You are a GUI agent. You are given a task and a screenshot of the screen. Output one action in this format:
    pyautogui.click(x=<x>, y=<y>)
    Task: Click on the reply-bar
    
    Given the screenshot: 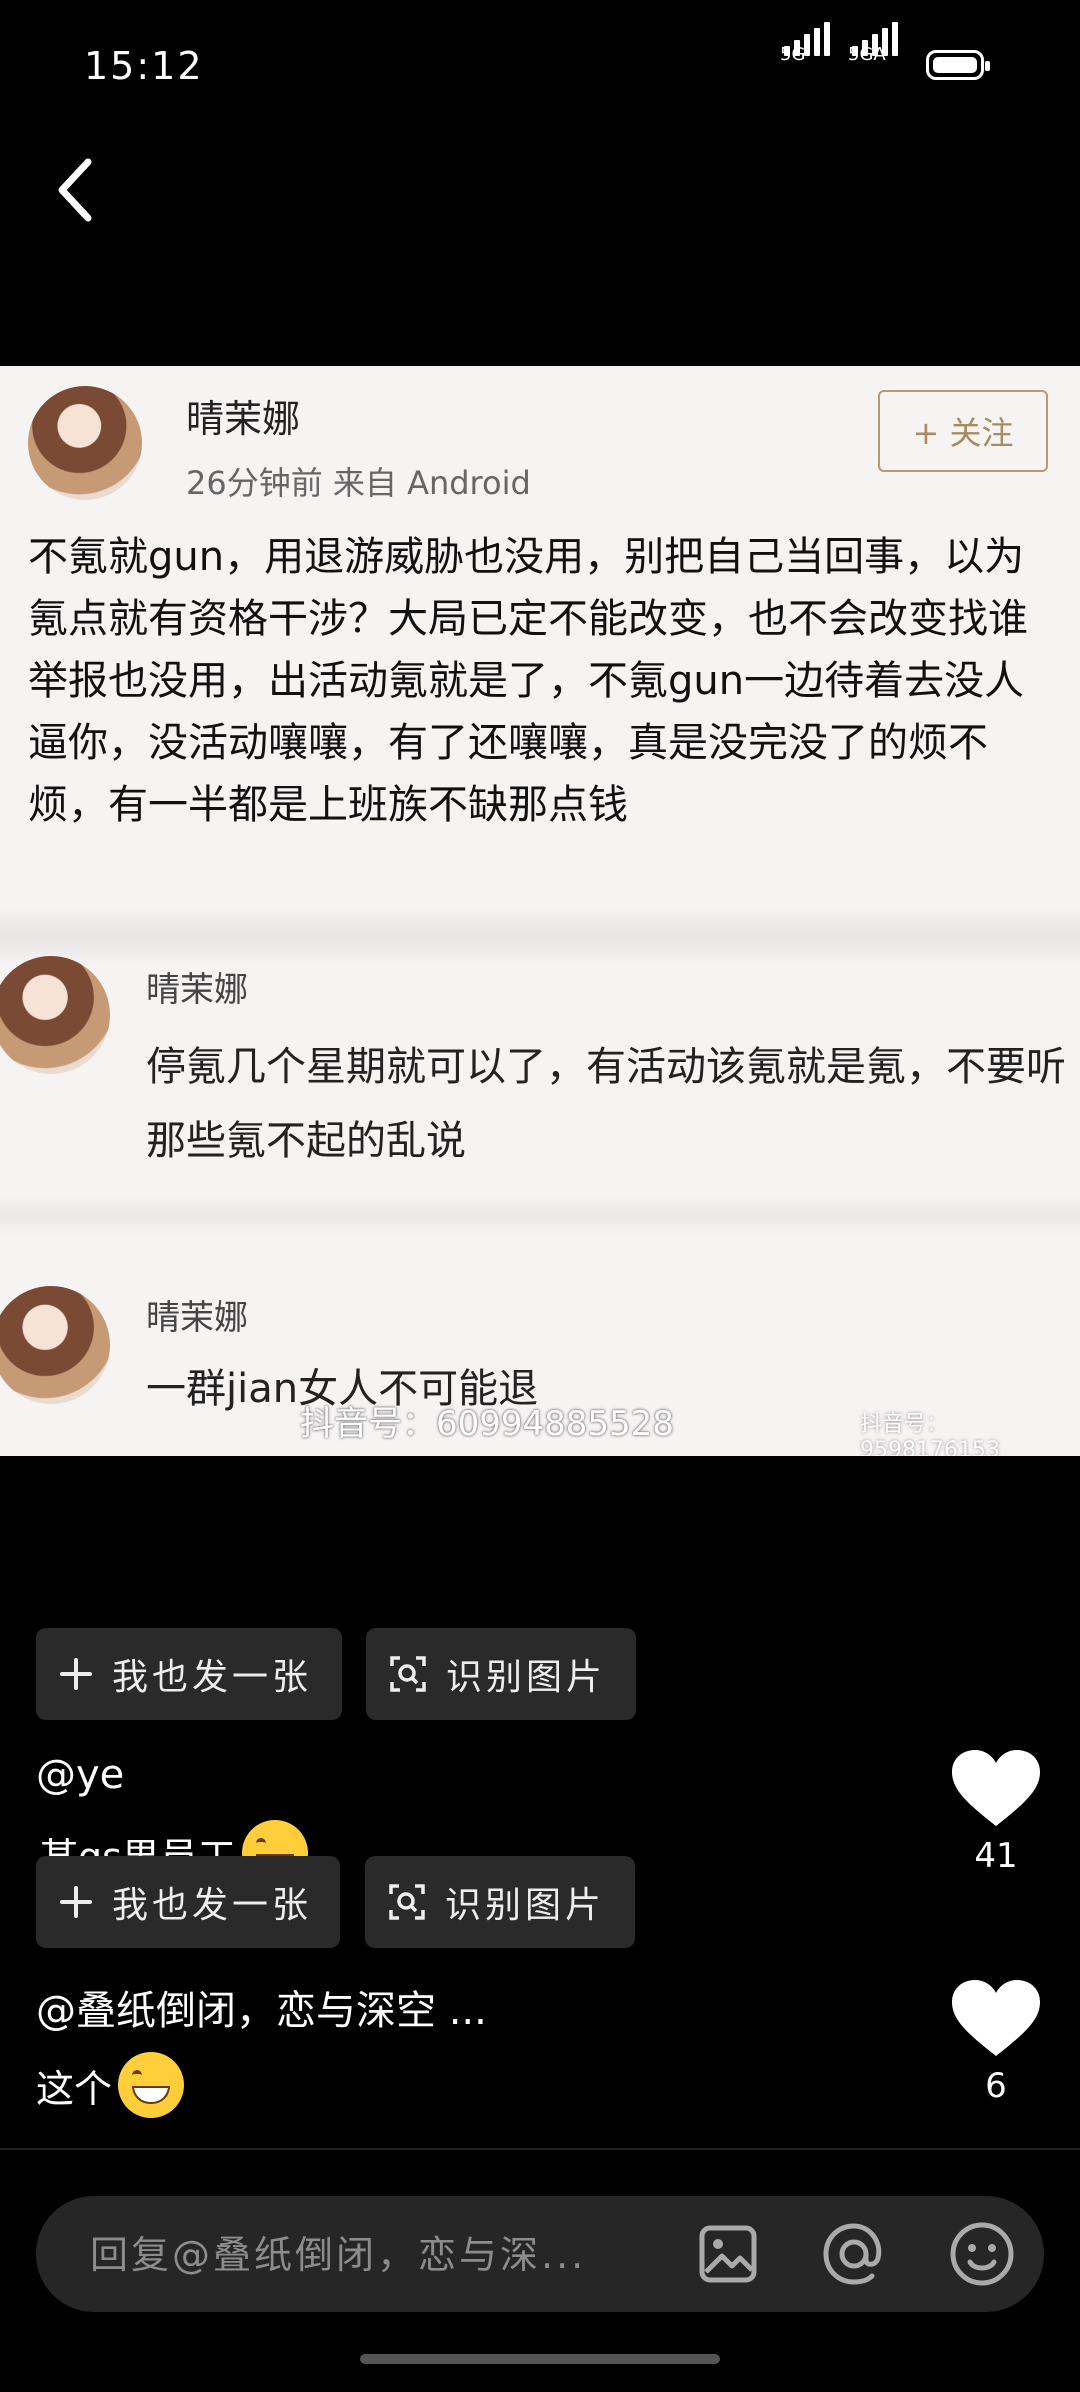 What is the action you would take?
    pyautogui.click(x=540, y=2254)
    